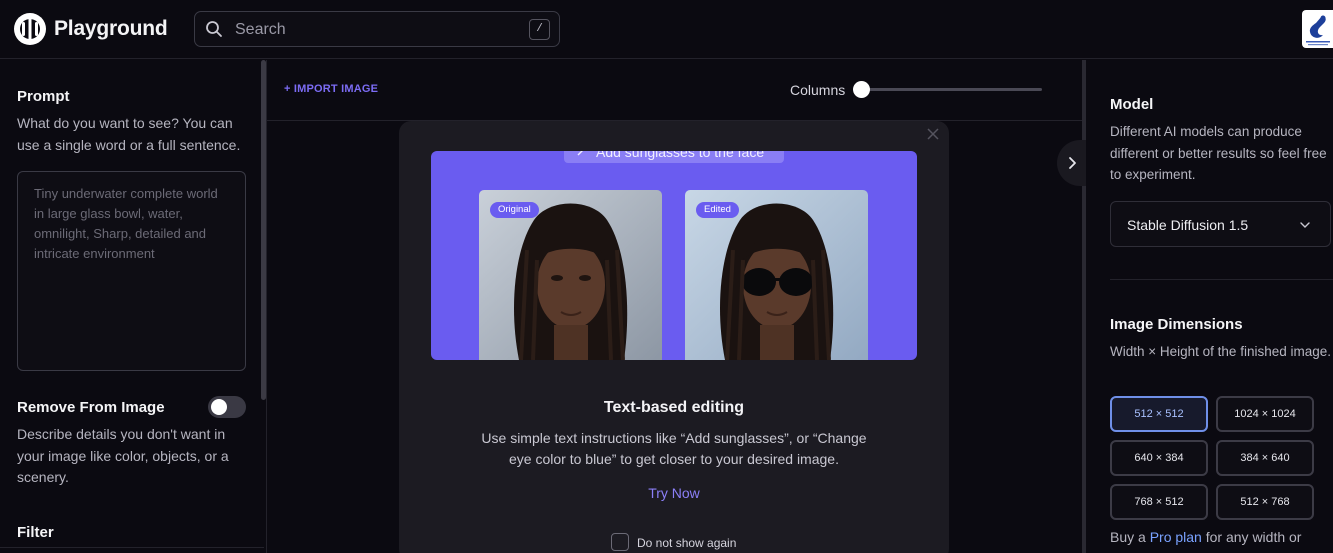 The width and height of the screenshot is (1333, 553). What do you see at coordinates (680, 155) in the screenshot?
I see `example-instruction-text: Add sunglasses to the face` at bounding box center [680, 155].